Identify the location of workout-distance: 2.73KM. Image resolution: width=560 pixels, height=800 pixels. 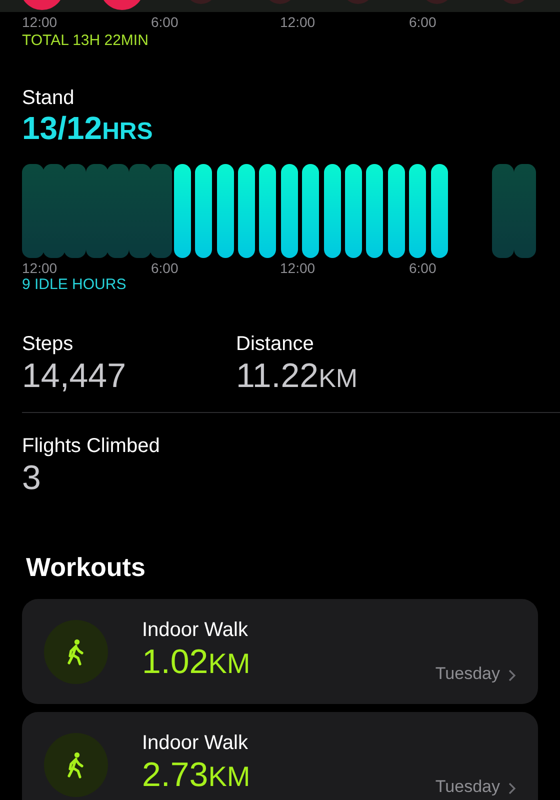
(197, 775).